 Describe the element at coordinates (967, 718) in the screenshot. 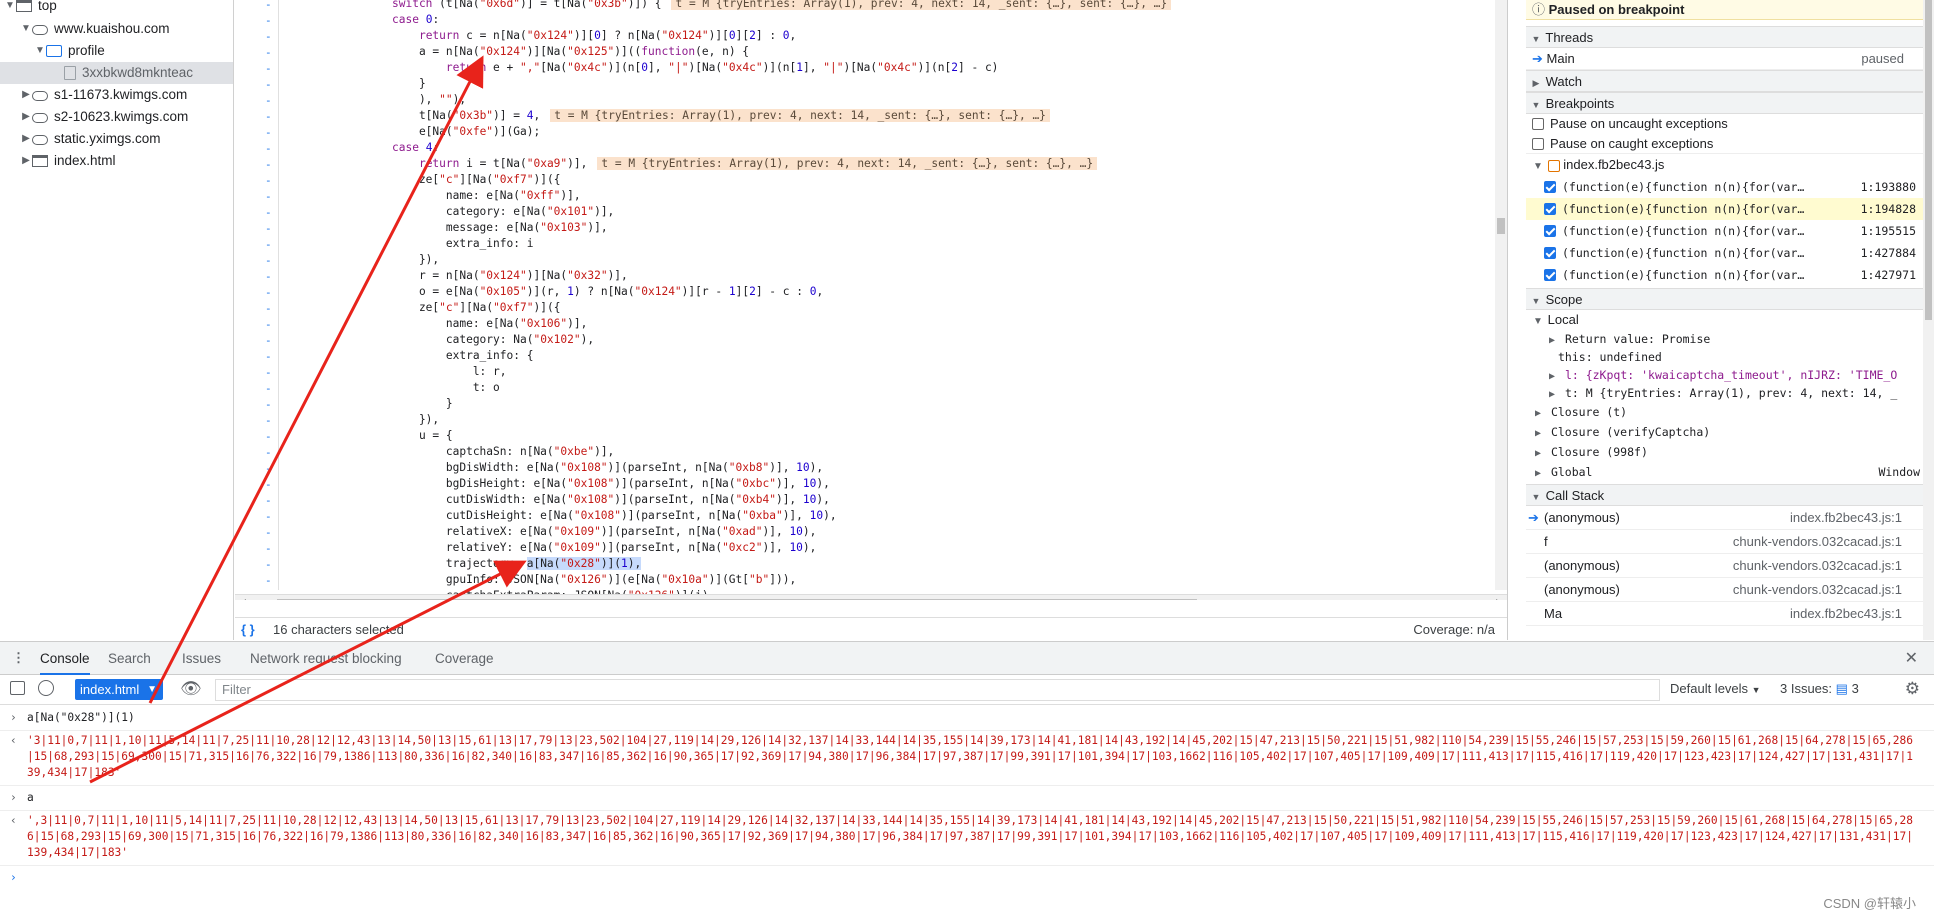

I see `console-input-line: › a[Na("0x28")](1)` at that location.